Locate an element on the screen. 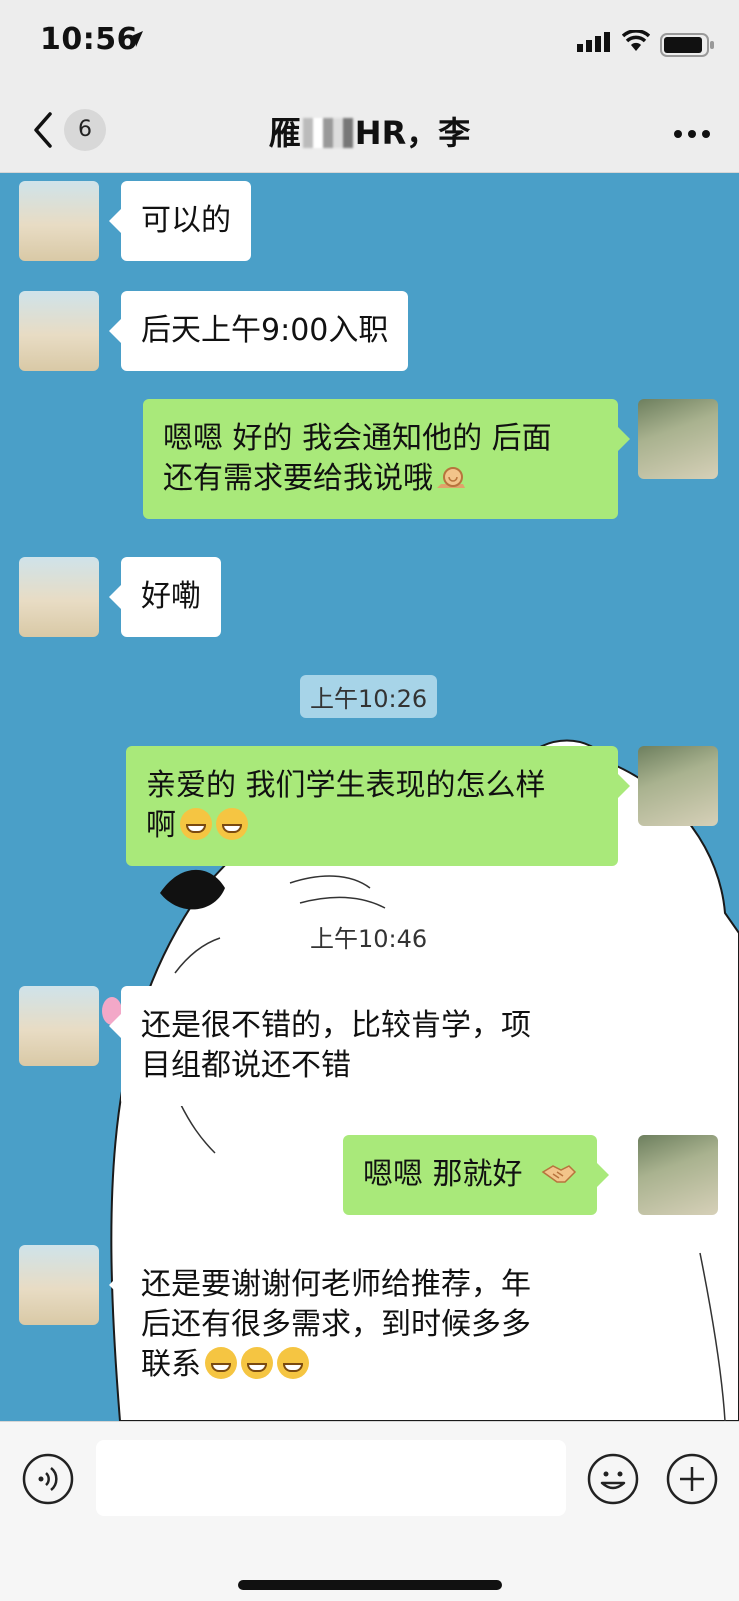  home-indicator is located at coordinates (370, 1585).